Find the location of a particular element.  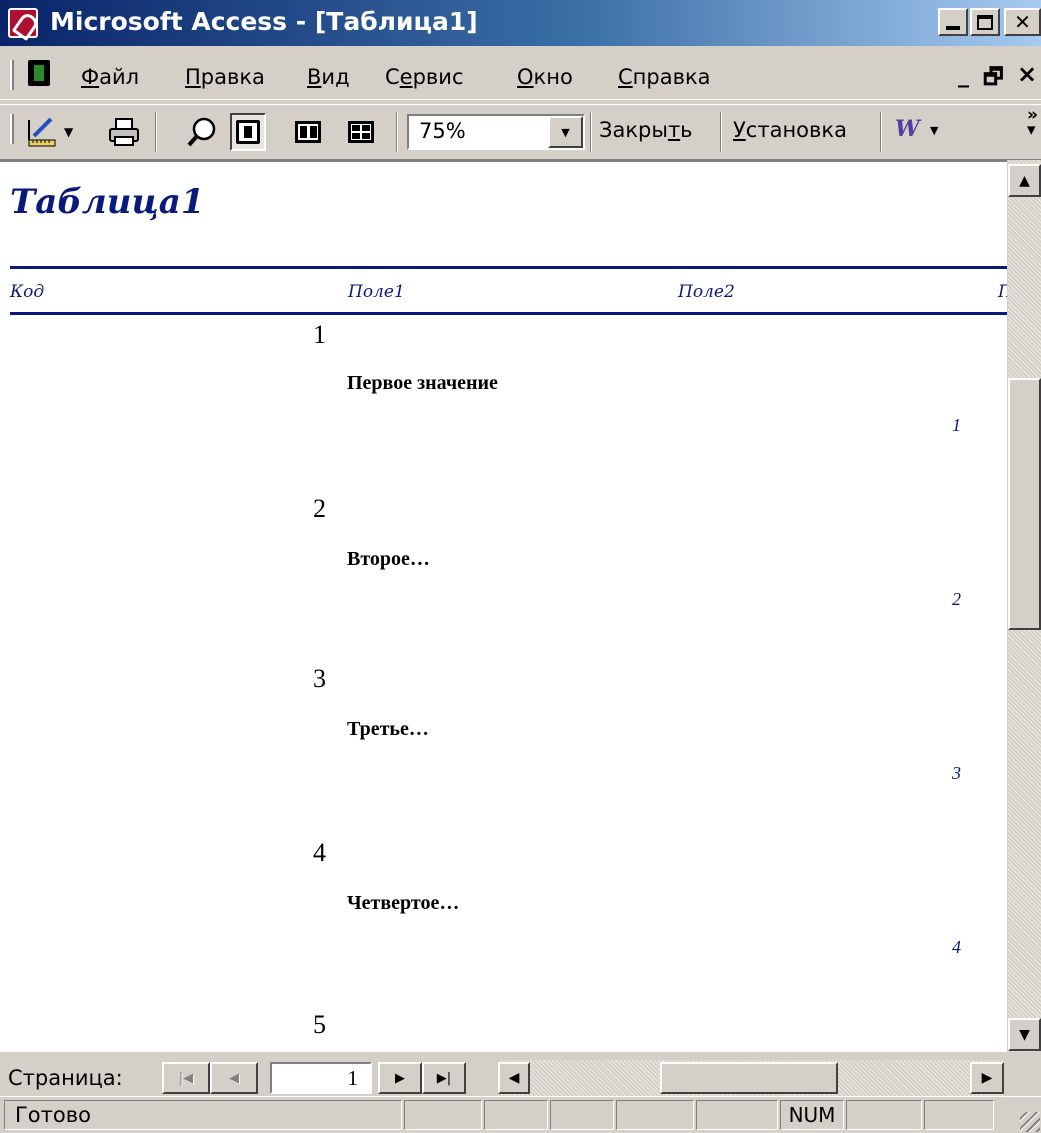

document-icon is located at coordinates (39, 73).